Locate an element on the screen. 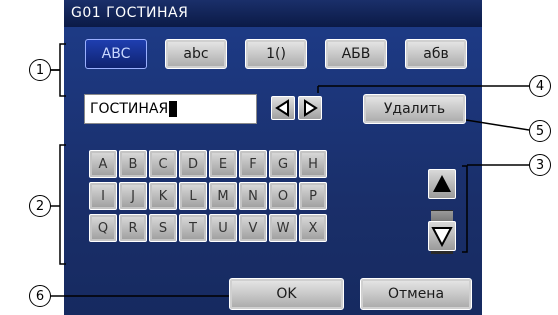 Image resolution: width=558 pixels, height=315 pixels. callout-1: 1 is located at coordinates (40, 70).